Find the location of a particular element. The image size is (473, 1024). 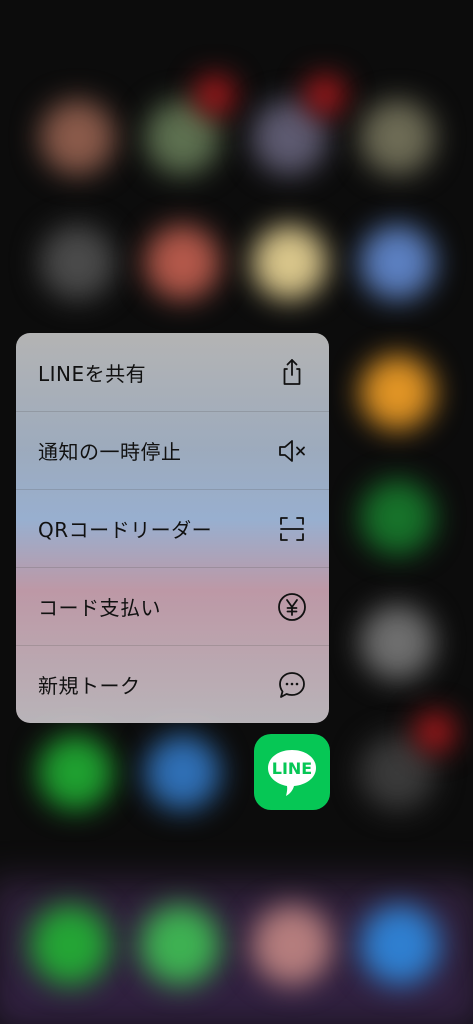

menu-item-label: QRコードリーダー is located at coordinates (125, 530).